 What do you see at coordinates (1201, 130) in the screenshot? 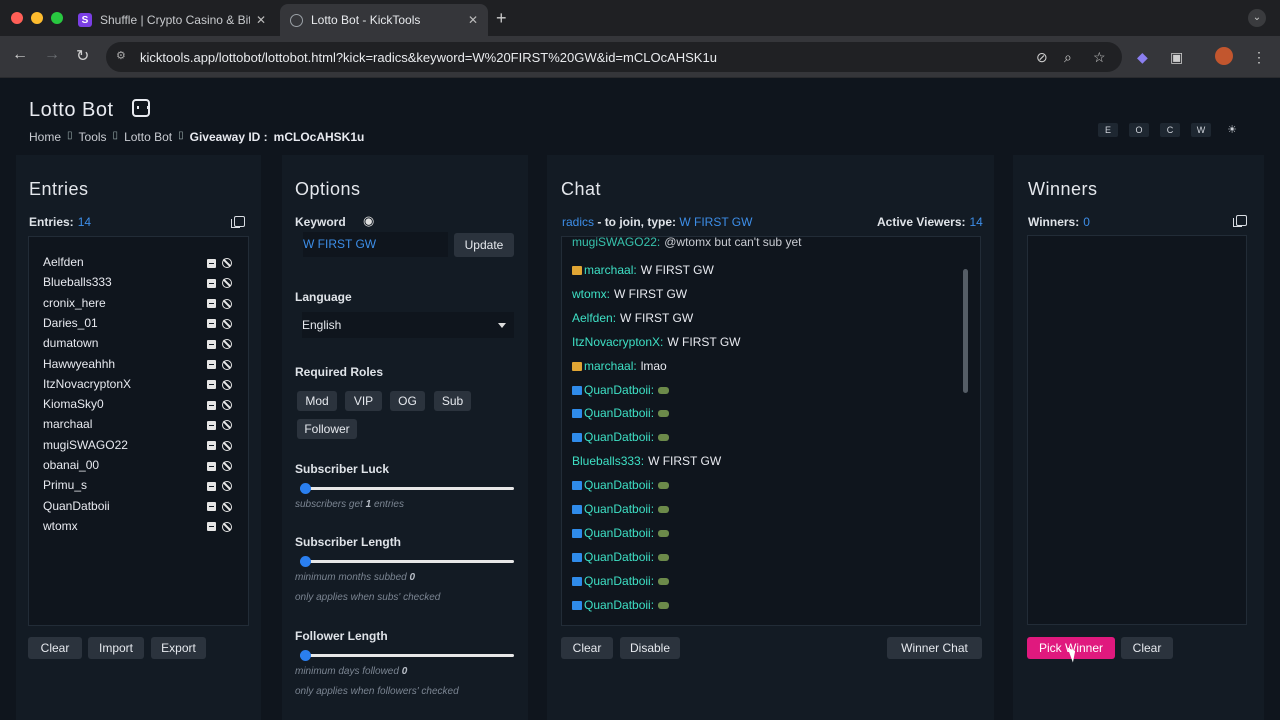
I see `theme-button-w: W` at bounding box center [1201, 130].